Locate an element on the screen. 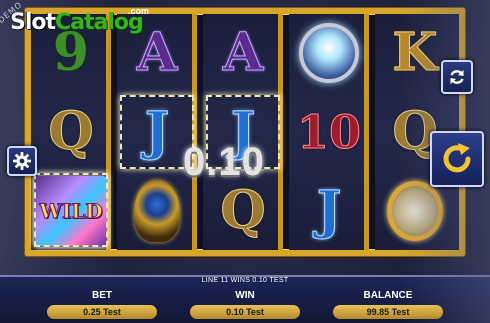 This screenshot has width=490, height=323. line-win-info: LINE 11 WINS 0.10 TEST is located at coordinates (245, 280).